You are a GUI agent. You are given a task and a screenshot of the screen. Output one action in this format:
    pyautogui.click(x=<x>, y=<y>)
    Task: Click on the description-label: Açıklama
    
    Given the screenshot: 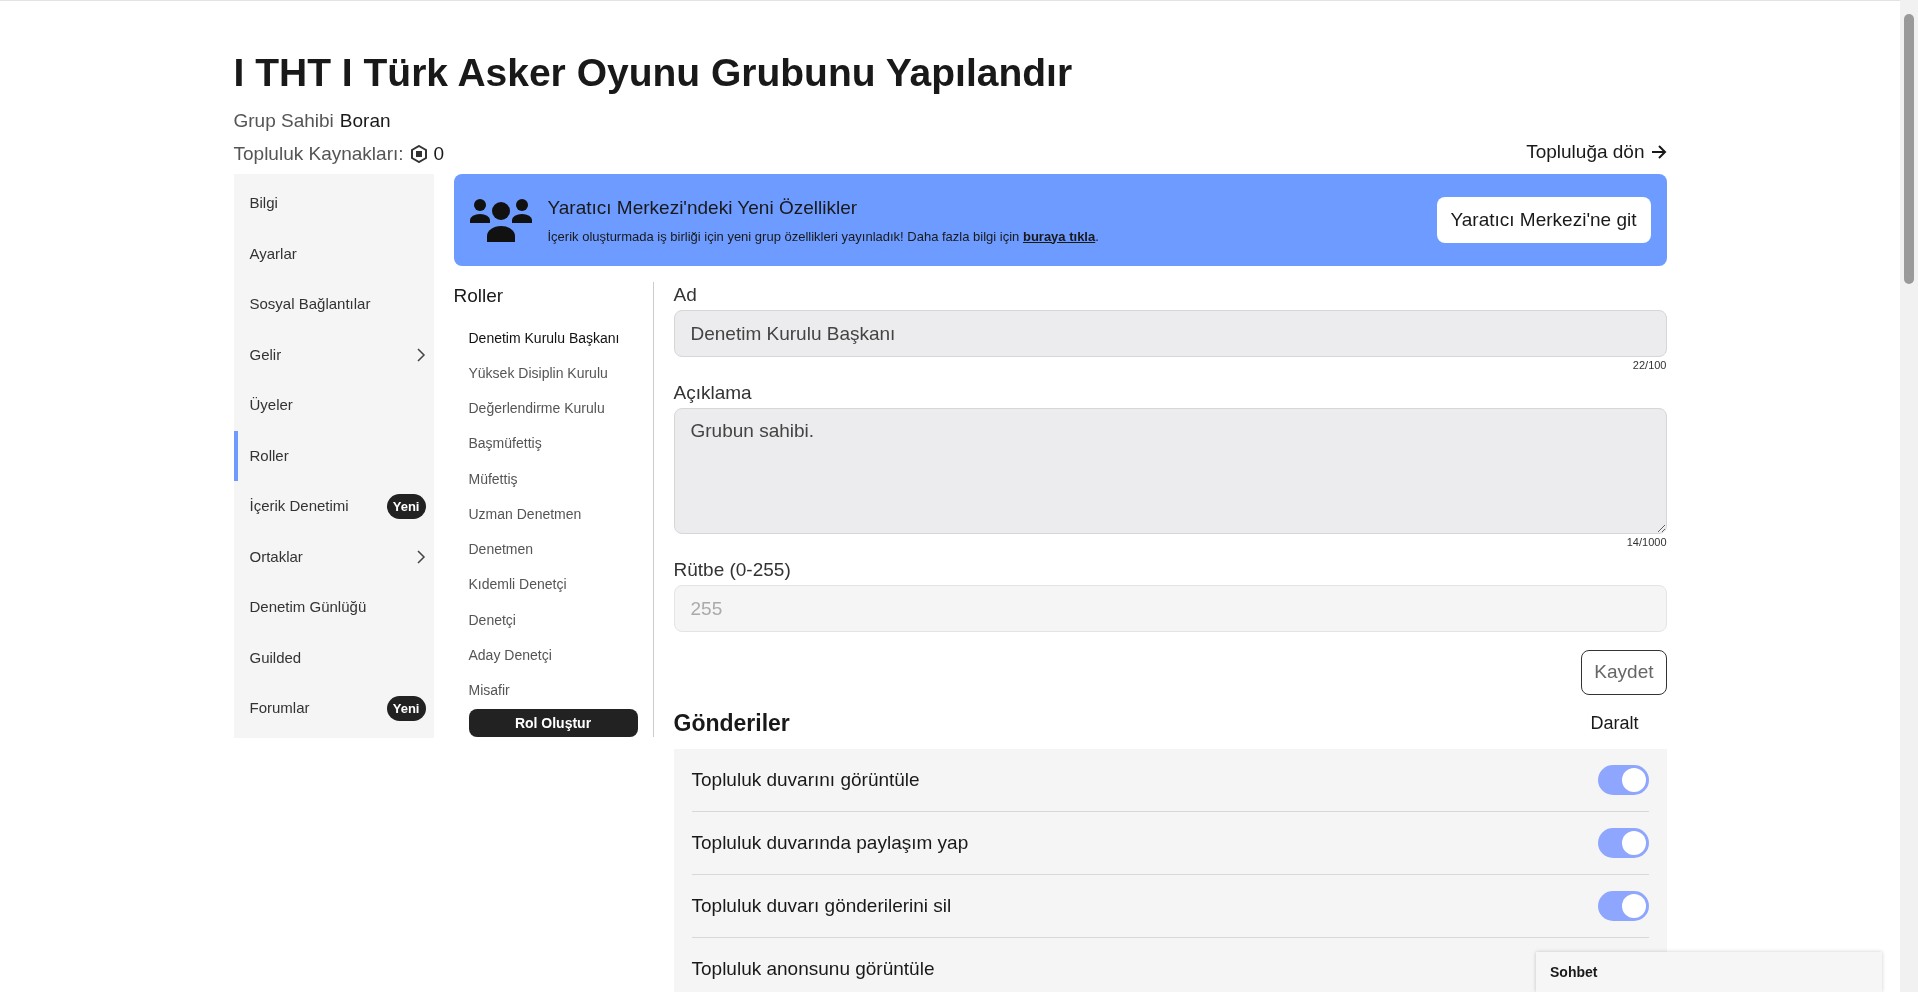 What is the action you would take?
    pyautogui.click(x=713, y=393)
    